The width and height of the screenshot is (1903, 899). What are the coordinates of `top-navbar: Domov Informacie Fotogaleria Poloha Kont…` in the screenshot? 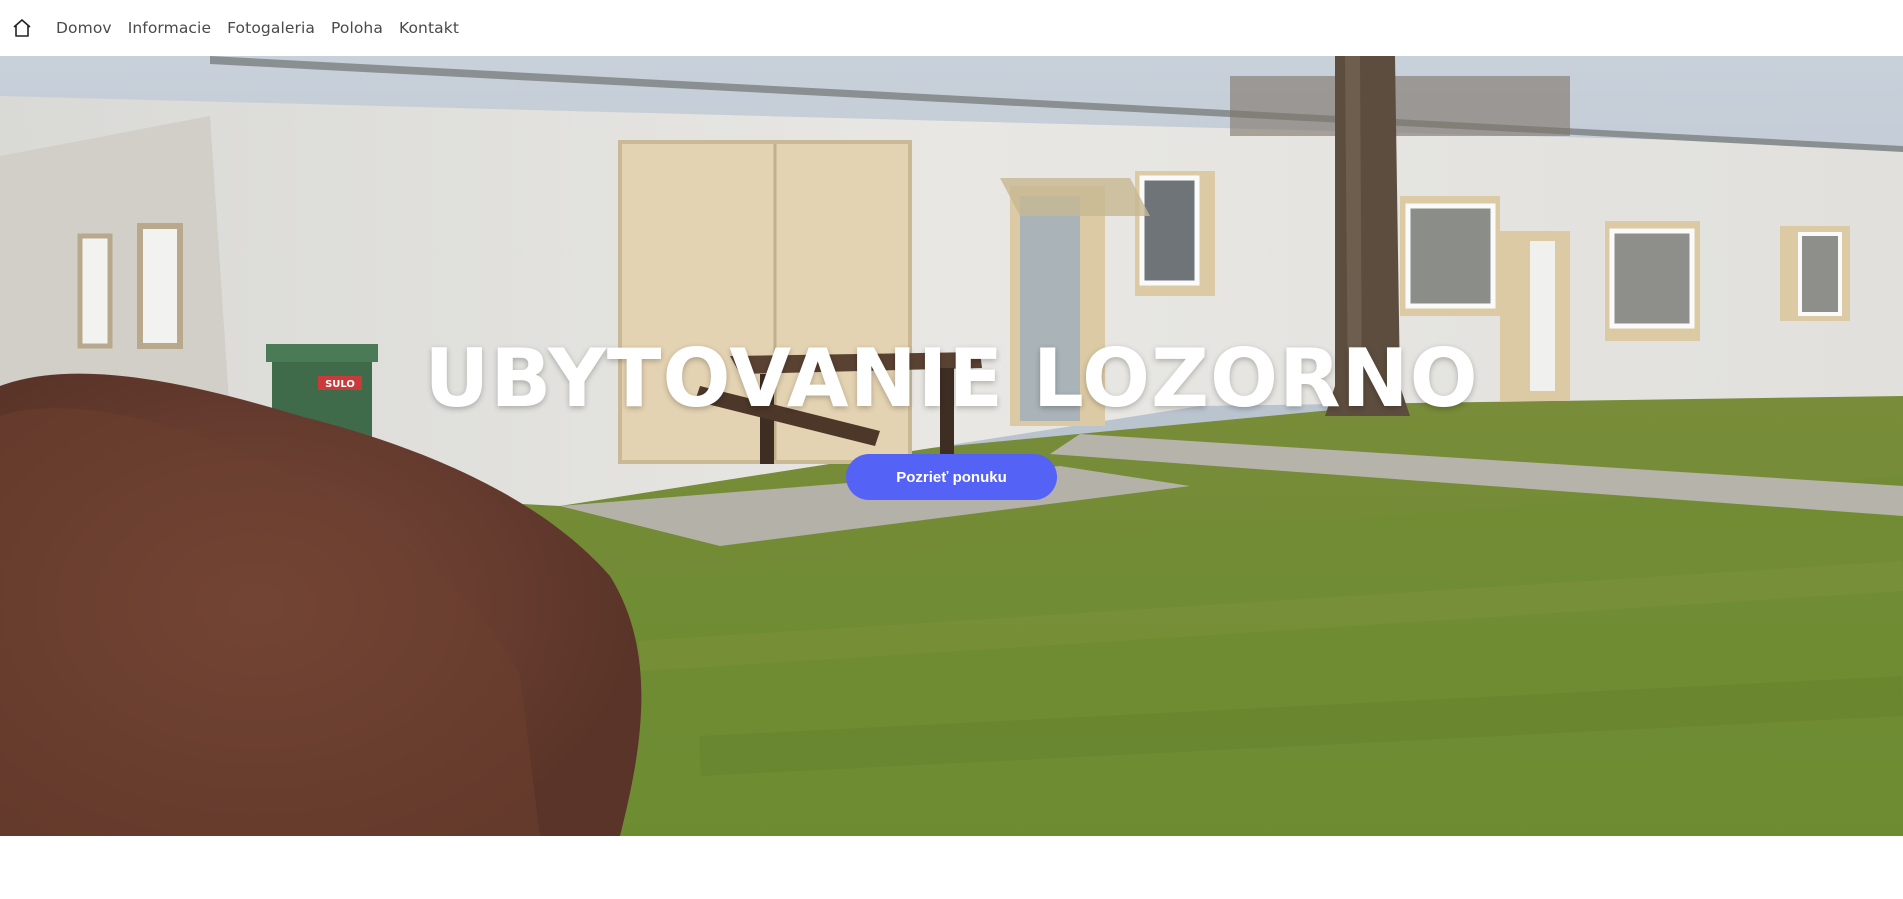 It's located at (951, 28).